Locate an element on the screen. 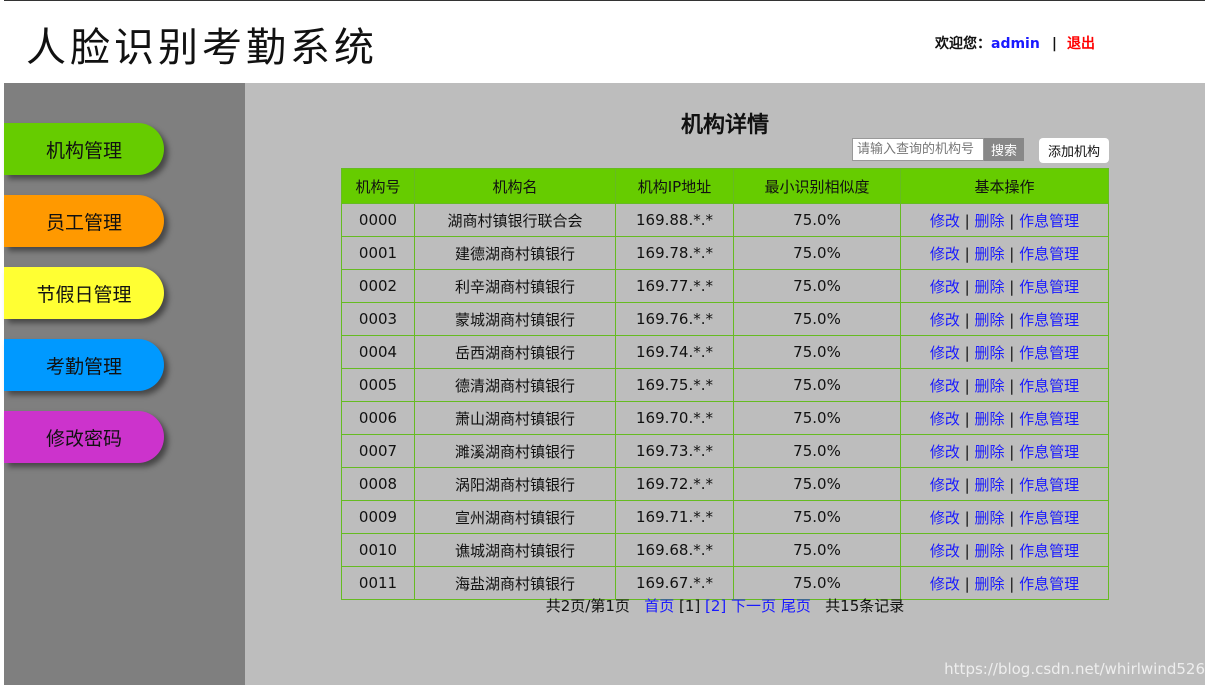  cell-ip: 169.68.*.* is located at coordinates (674, 550).